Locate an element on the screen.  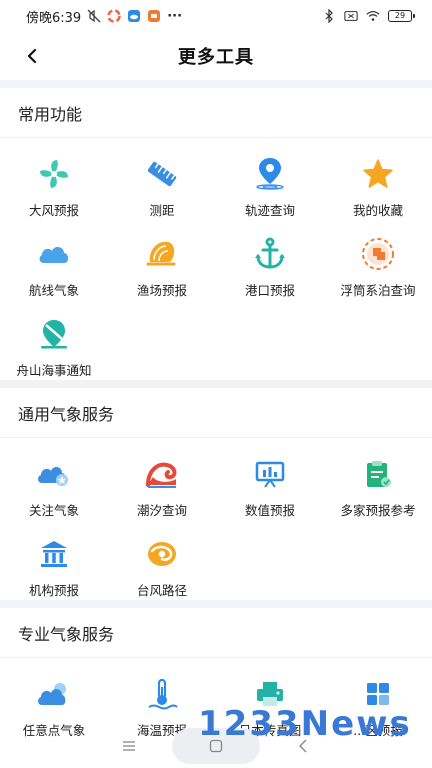
section-header-pro-weather: 专业气象服务 is located at coordinates (216, 633).